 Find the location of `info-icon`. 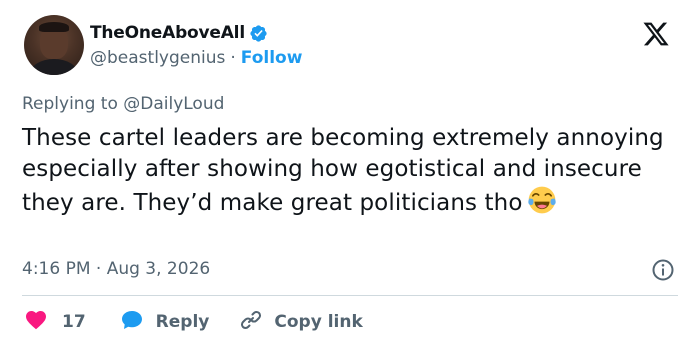

info-icon is located at coordinates (663, 270).